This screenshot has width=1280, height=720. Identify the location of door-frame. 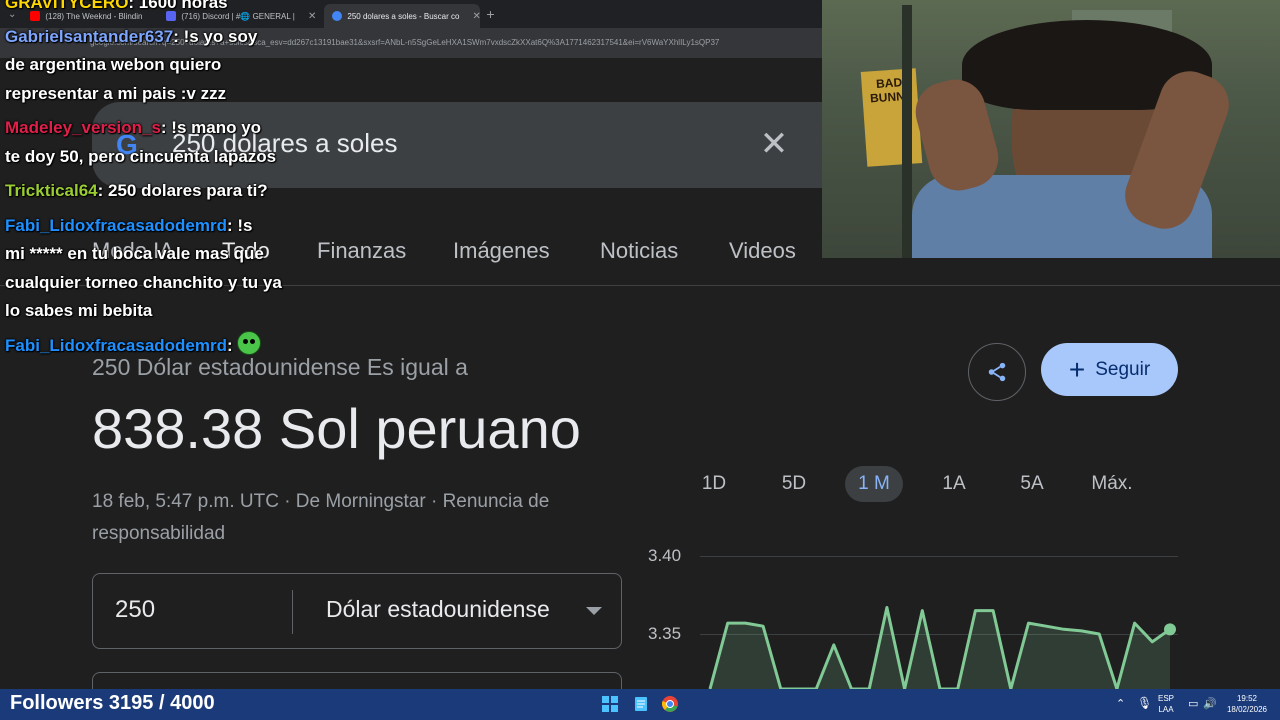
(907, 131).